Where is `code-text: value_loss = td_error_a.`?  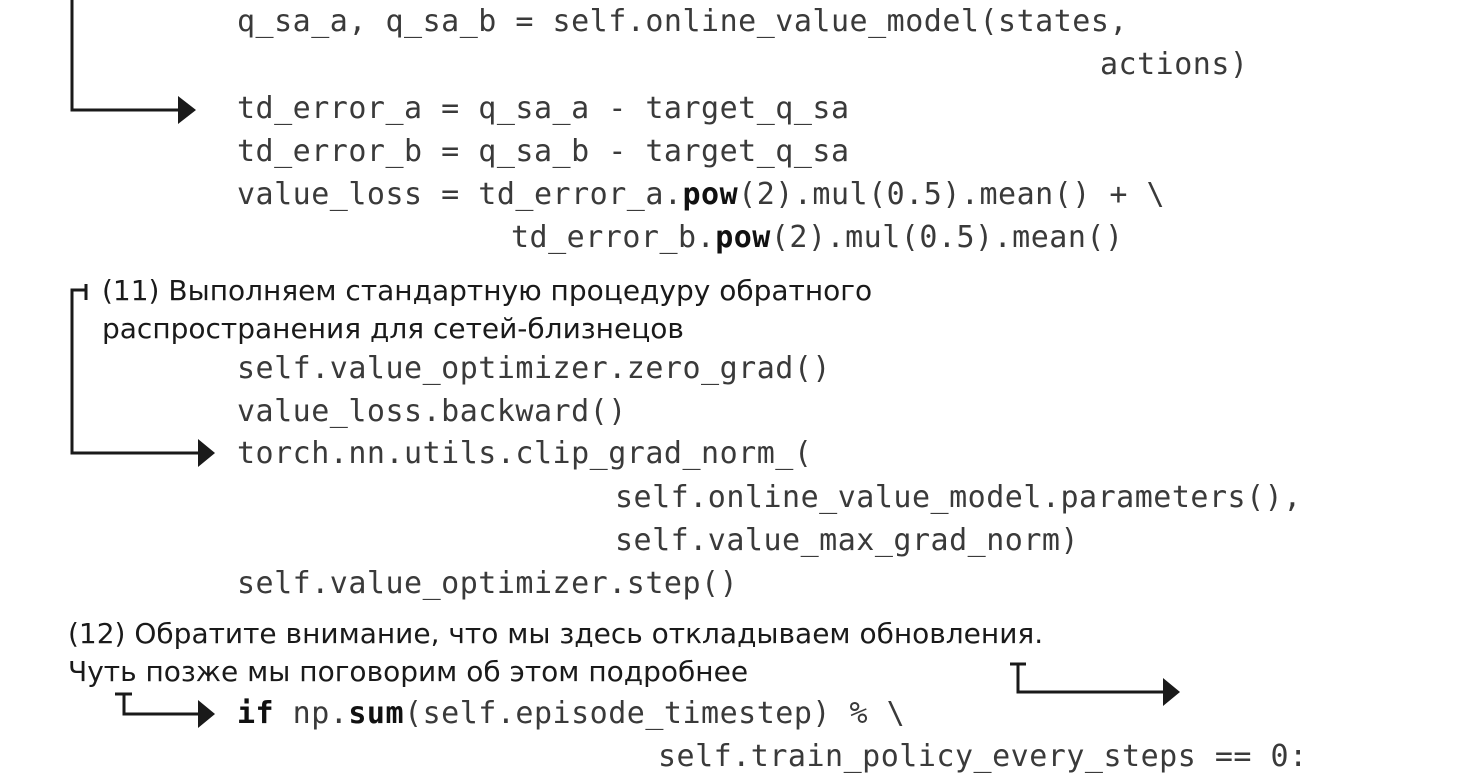
code-text: value_loss = td_error_a. is located at coordinates (460, 194).